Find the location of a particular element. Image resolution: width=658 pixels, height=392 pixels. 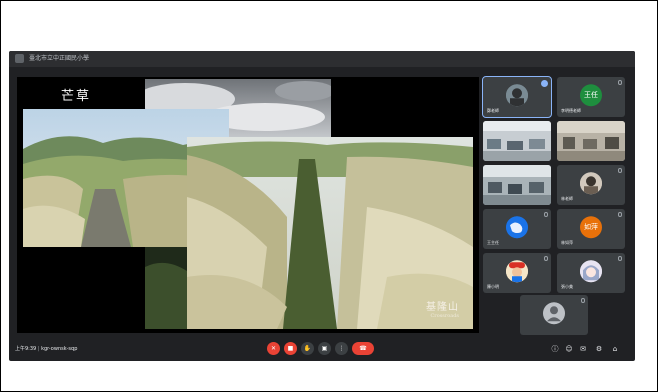

info-icon: ⓘ is located at coordinates (555, 349).